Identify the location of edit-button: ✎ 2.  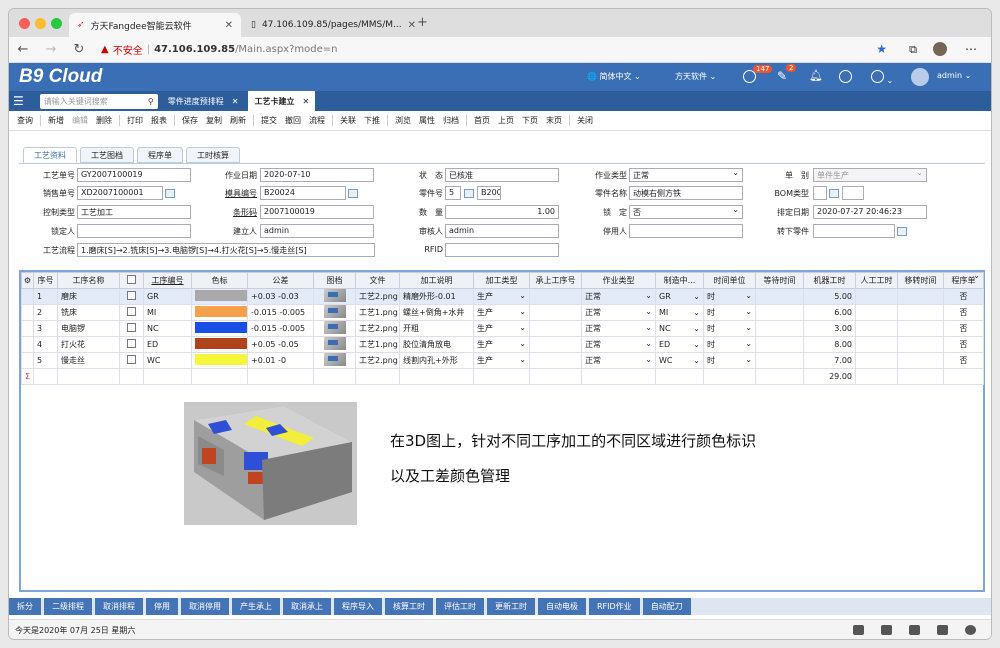
(787, 73).